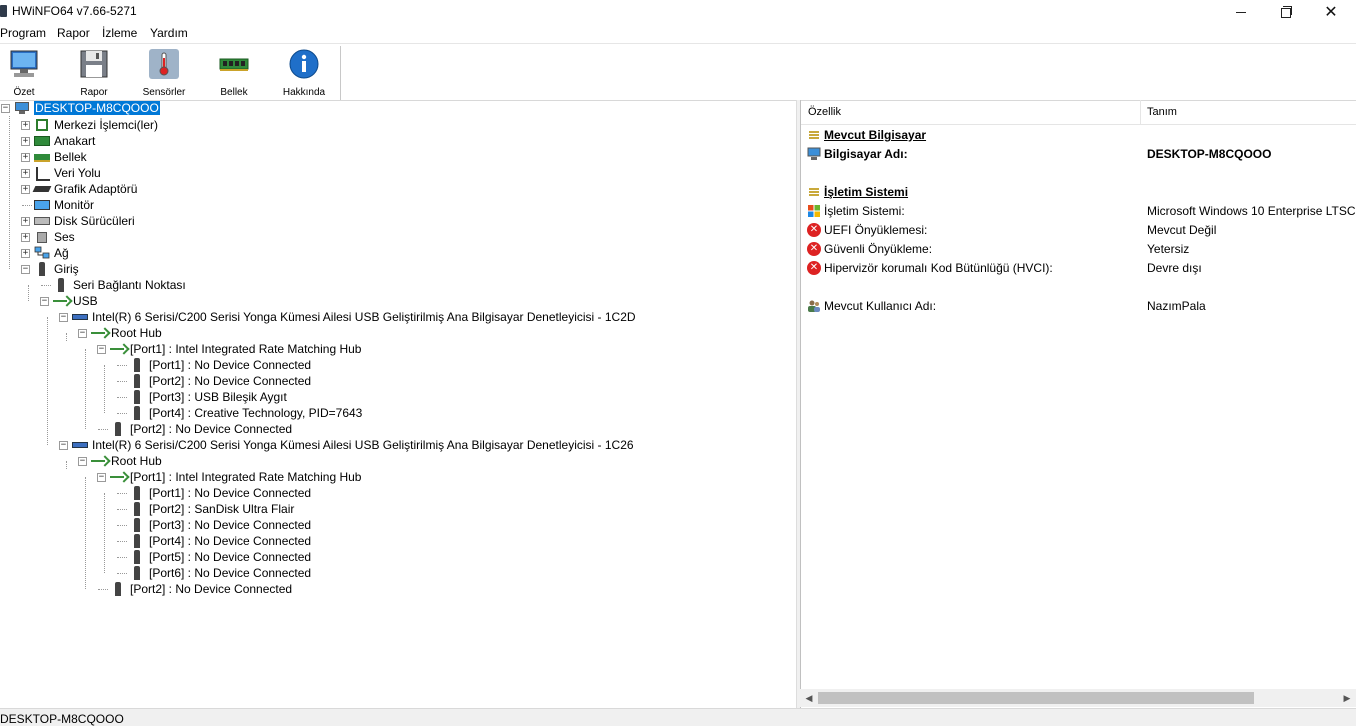  What do you see at coordinates (118, 349) in the screenshot?
I see `usb-icon` at bounding box center [118, 349].